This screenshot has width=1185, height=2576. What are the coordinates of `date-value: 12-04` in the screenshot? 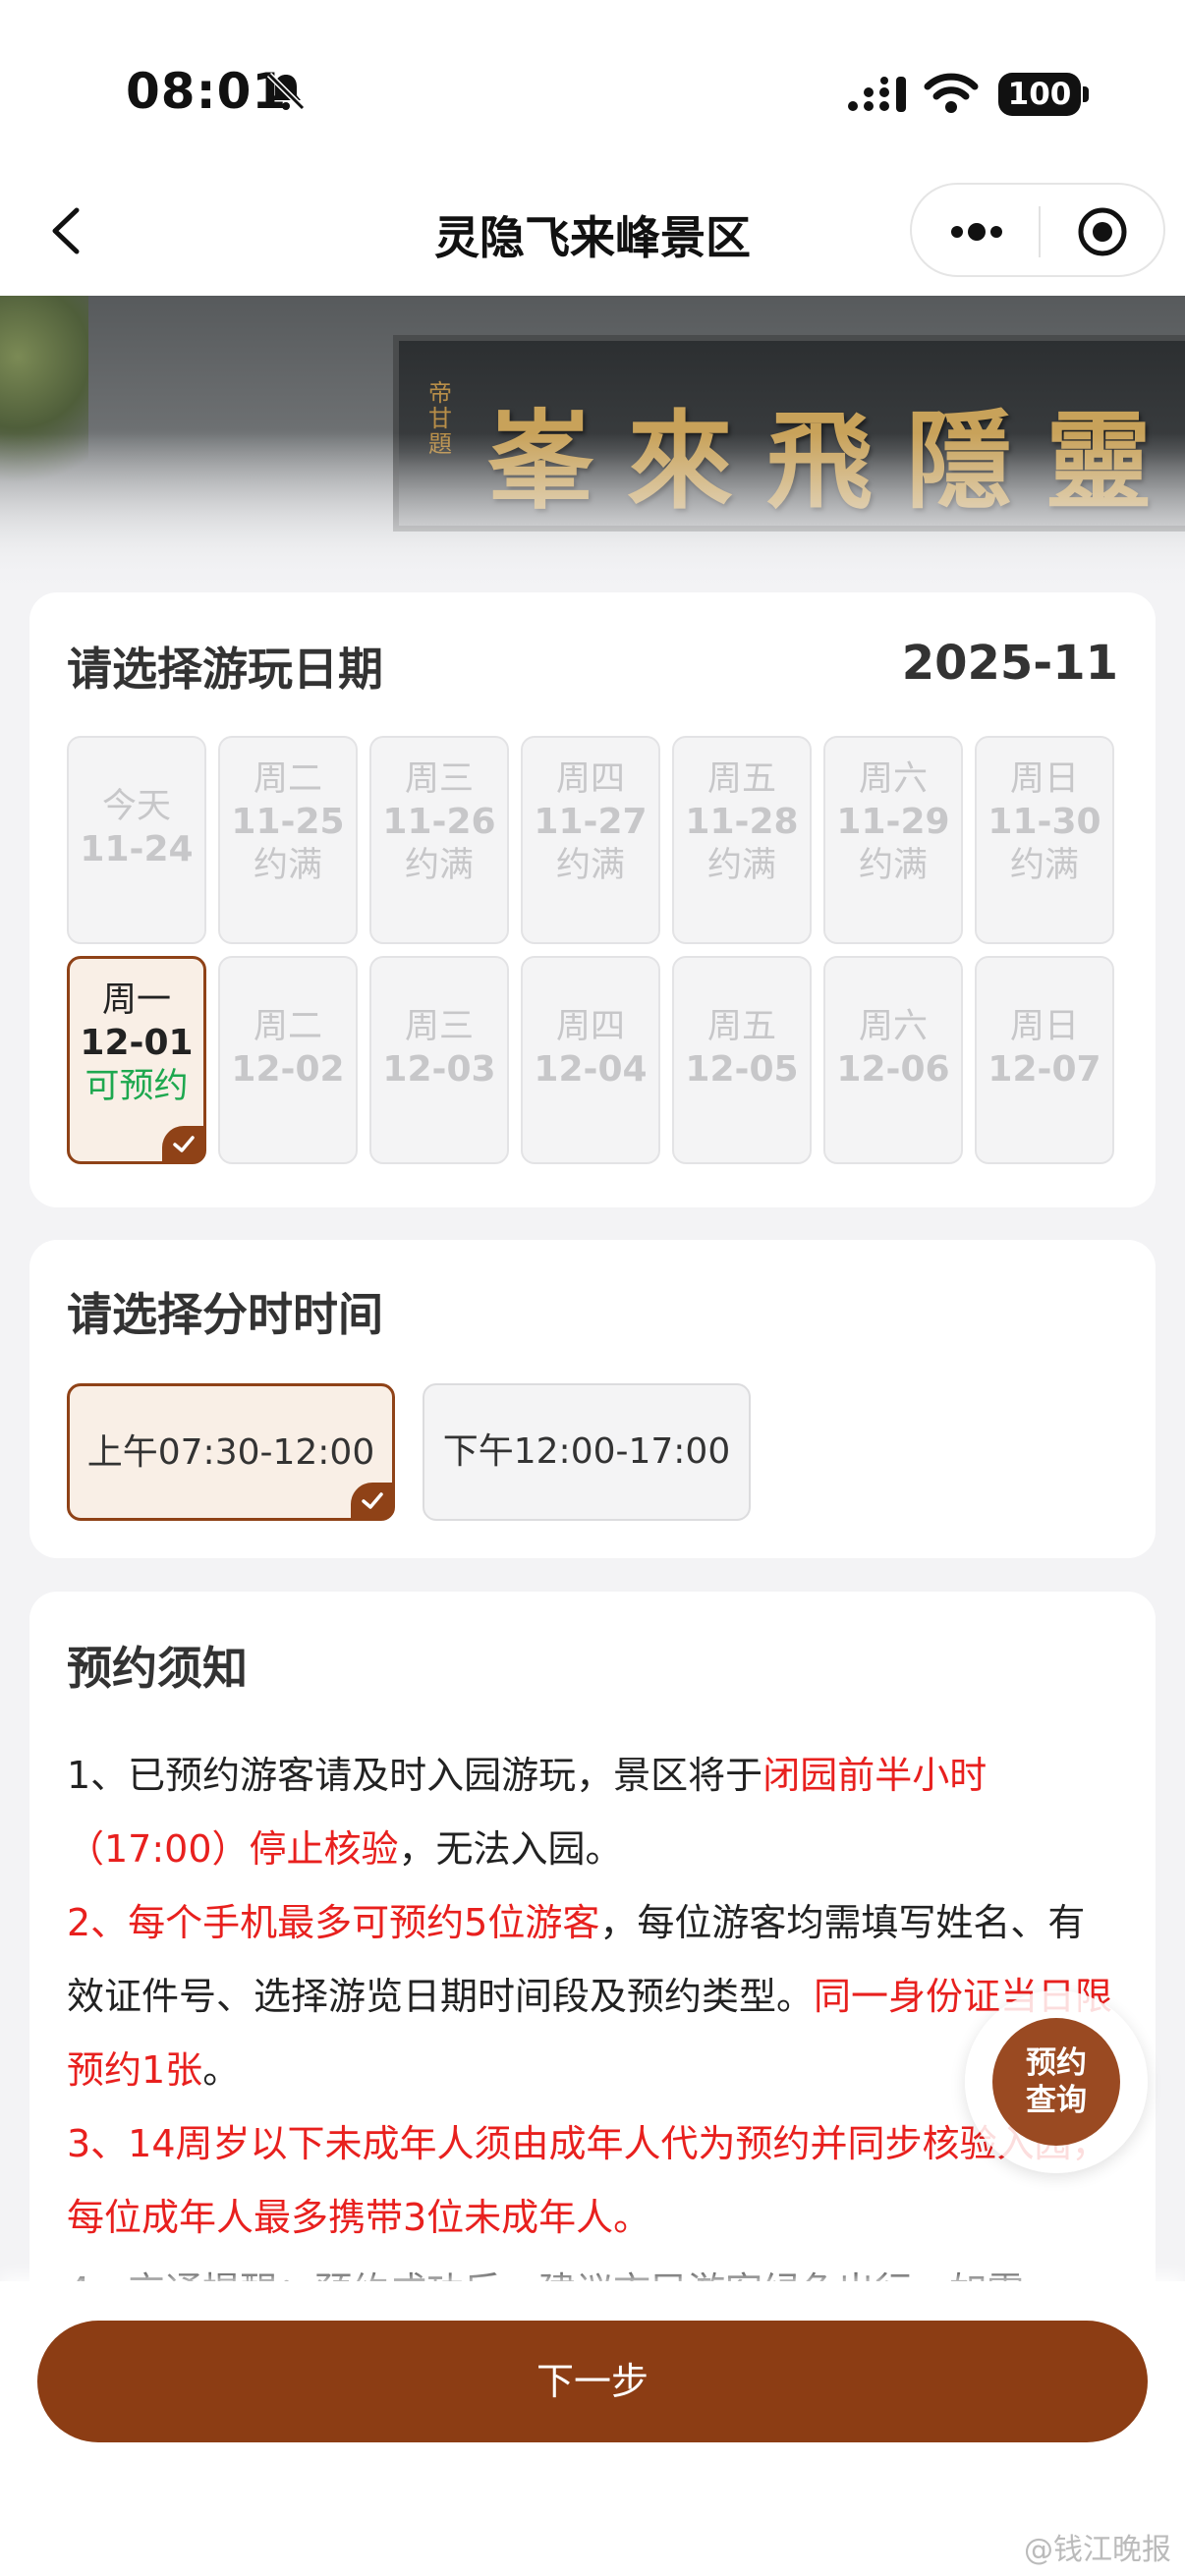 It's located at (591, 1069).